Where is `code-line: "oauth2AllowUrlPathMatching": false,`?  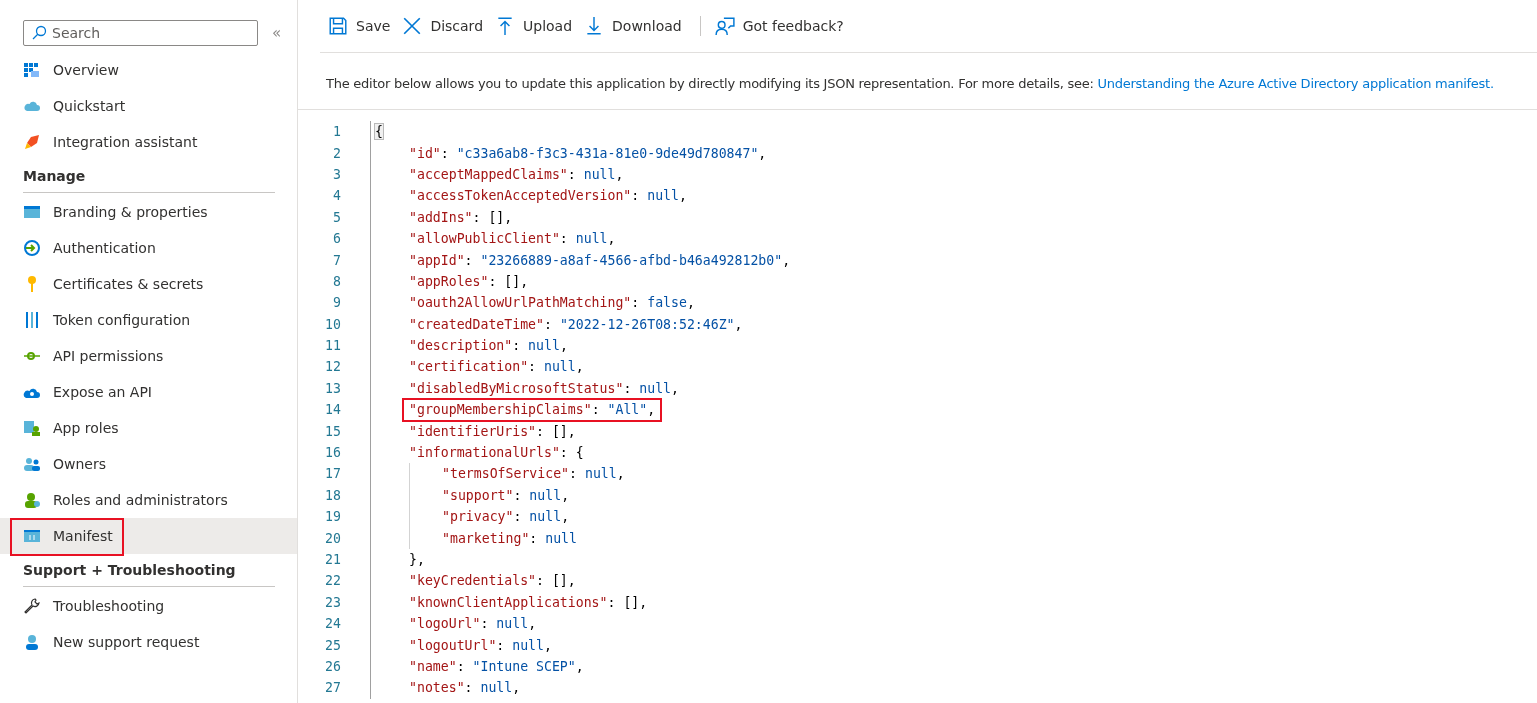 code-line: "oauth2AllowUrlPathMatching": false, is located at coordinates (552, 303).